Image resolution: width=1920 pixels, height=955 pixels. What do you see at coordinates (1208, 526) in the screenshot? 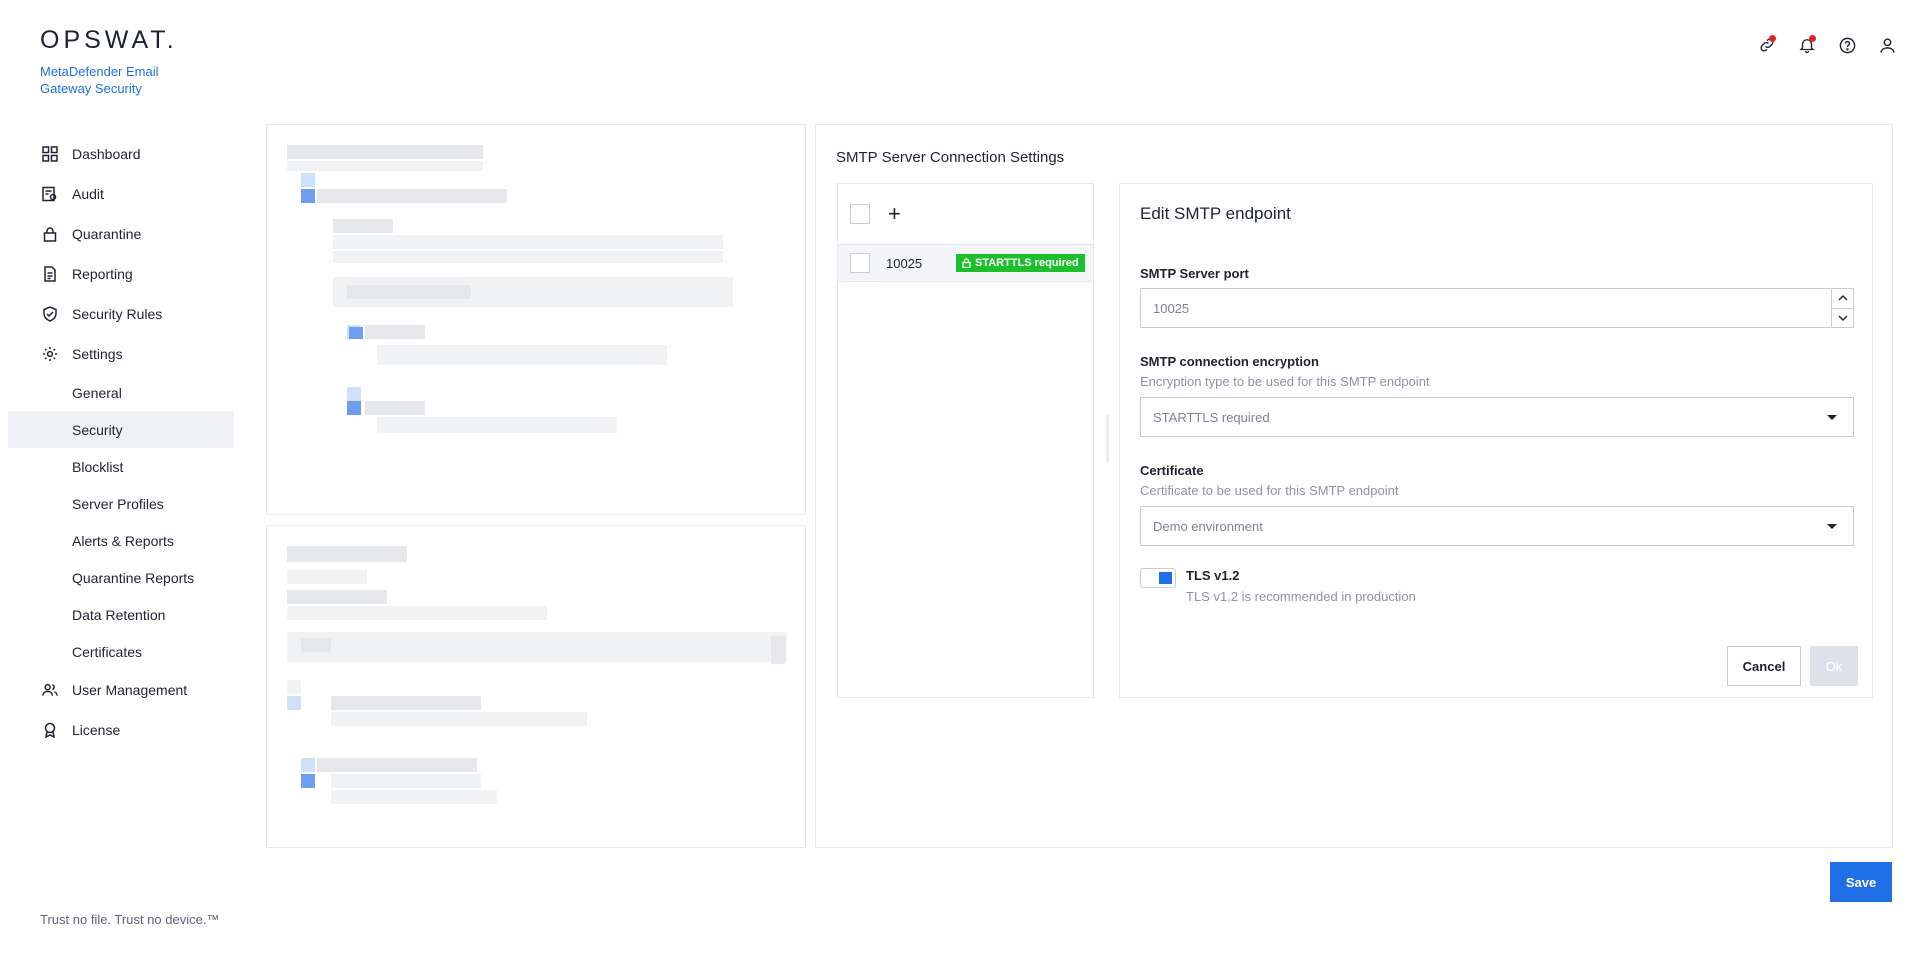
I see `certificate-value: Demo environment` at bounding box center [1208, 526].